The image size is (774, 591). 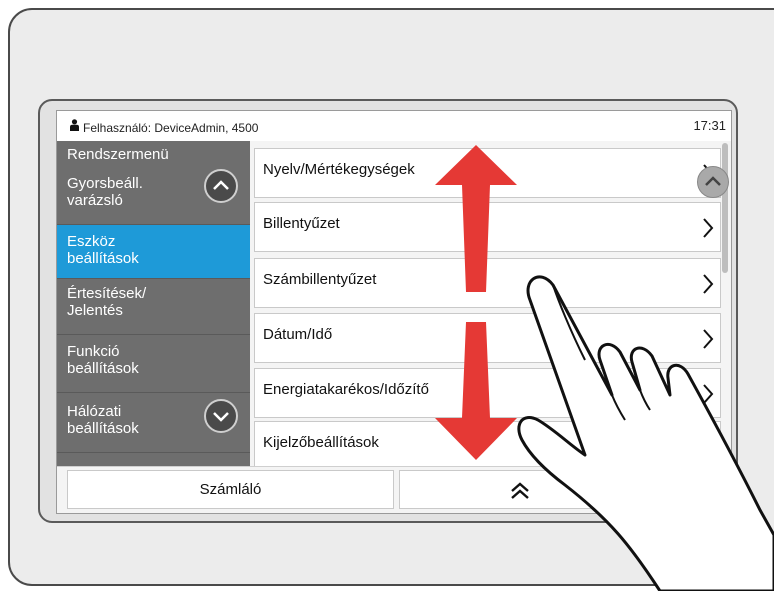 I want to click on user-icon, so click(x=74, y=125).